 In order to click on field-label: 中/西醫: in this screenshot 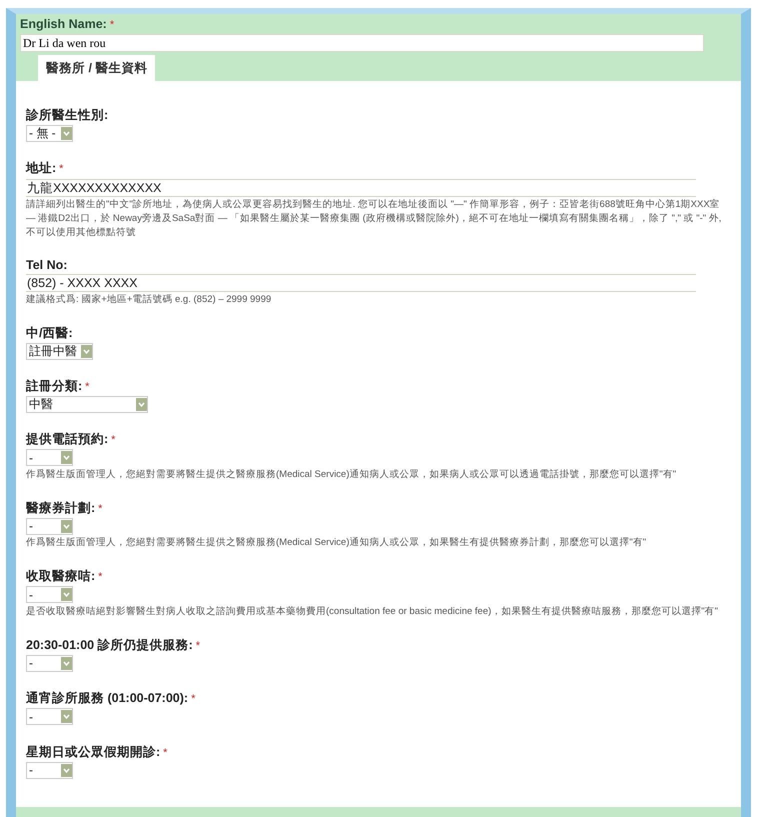, I will do `click(49, 333)`.